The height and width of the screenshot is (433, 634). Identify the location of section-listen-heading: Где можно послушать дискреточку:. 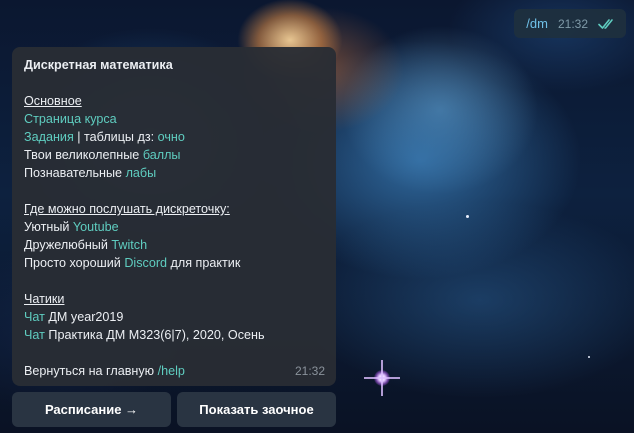
(127, 209).